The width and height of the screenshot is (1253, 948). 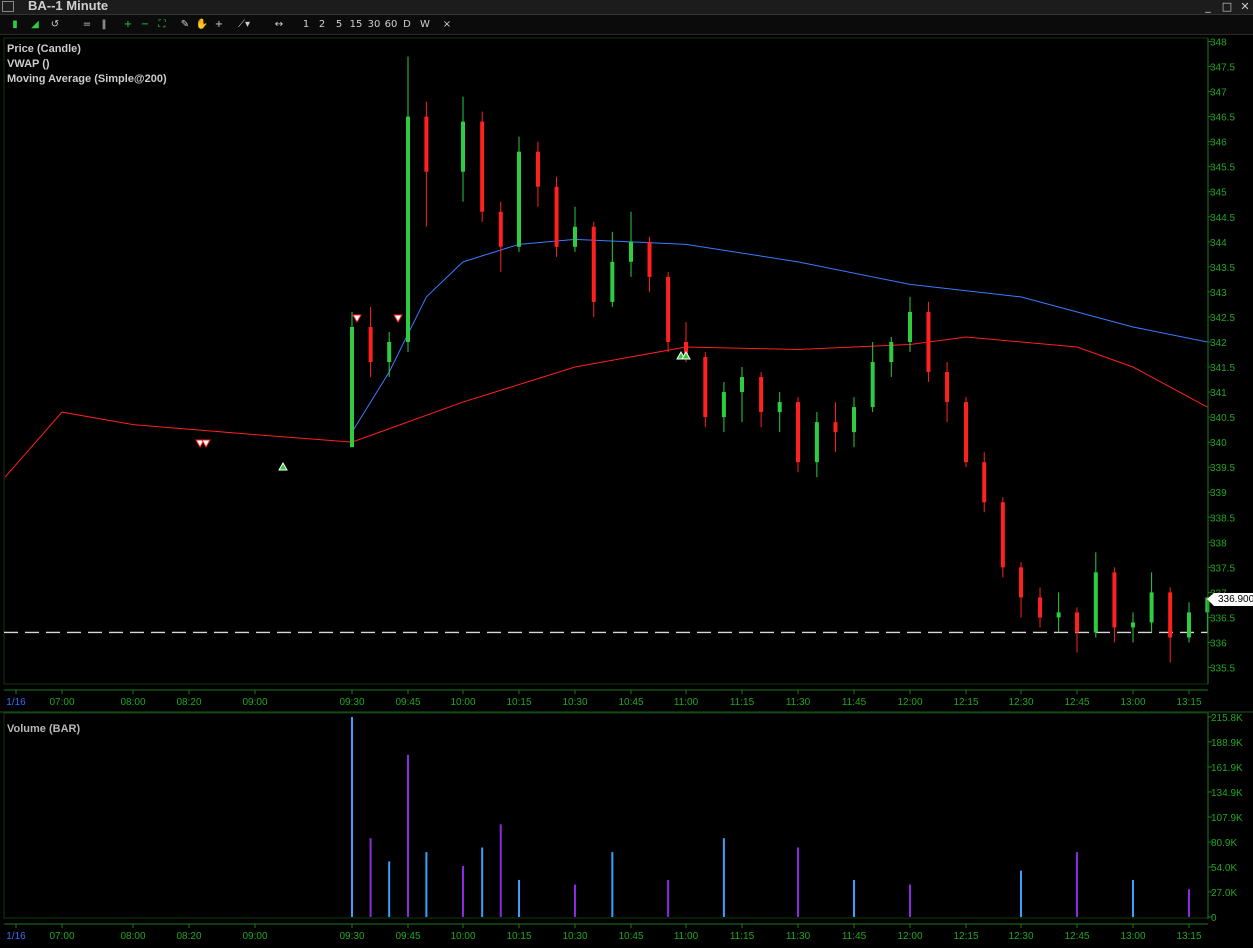 I want to click on volume-ytick-label: 27.0K, so click(x=1224, y=893).